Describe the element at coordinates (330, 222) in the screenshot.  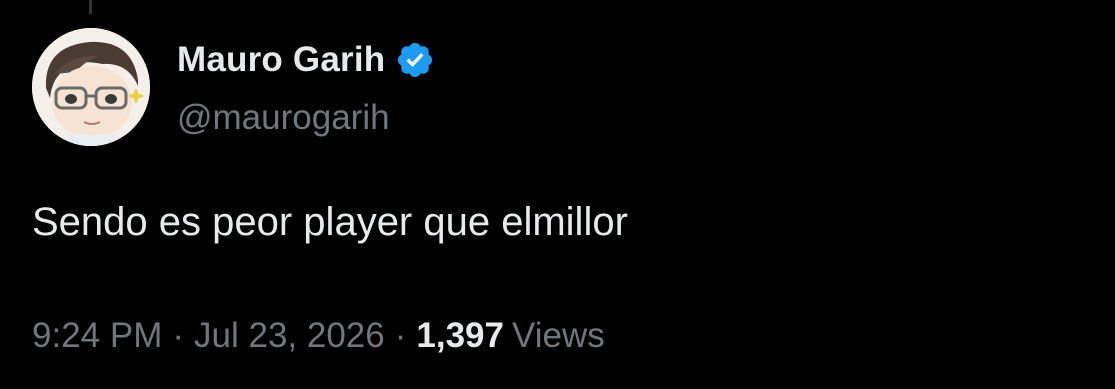
I see `tweet-text: Sendo es peor player que elmillor` at that location.